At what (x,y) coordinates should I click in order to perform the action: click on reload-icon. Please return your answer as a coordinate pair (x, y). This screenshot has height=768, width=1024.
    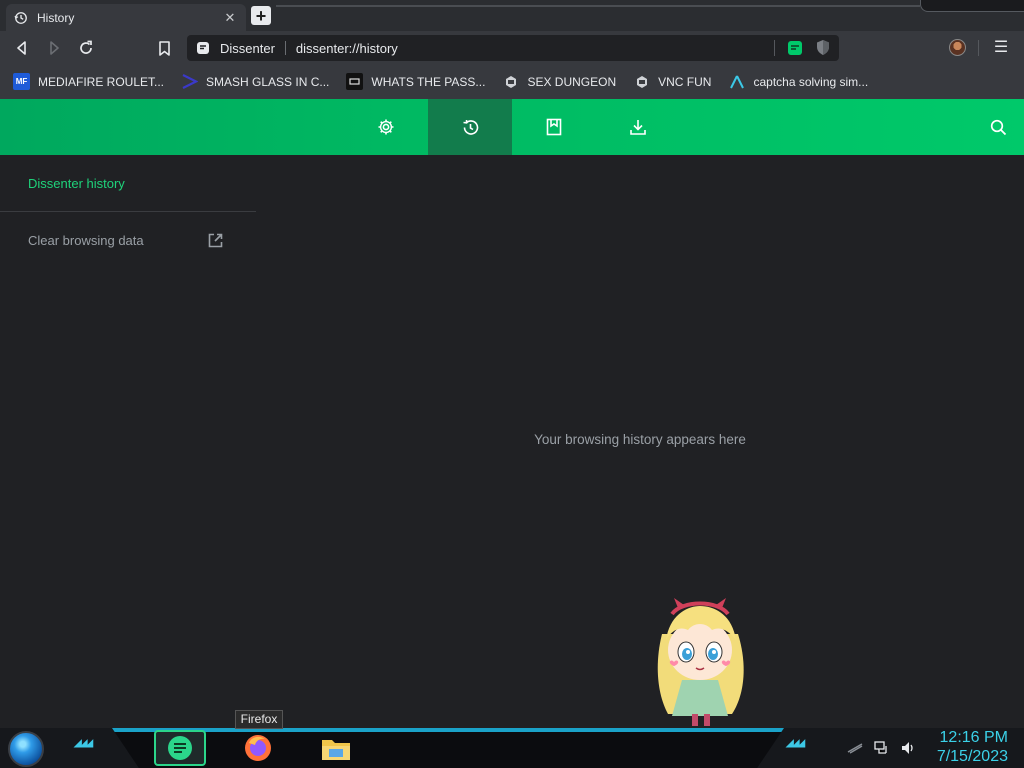
    Looking at the image, I should click on (86, 47).